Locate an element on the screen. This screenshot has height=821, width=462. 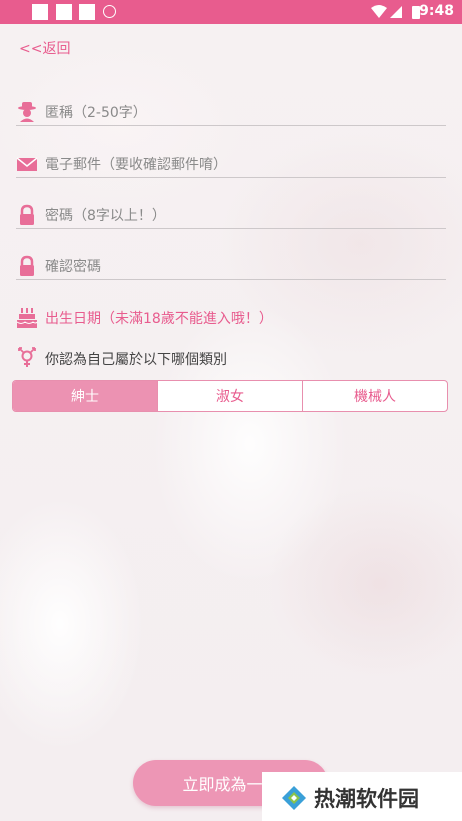
gender-option-lady: 淑女 is located at coordinates (229, 396).